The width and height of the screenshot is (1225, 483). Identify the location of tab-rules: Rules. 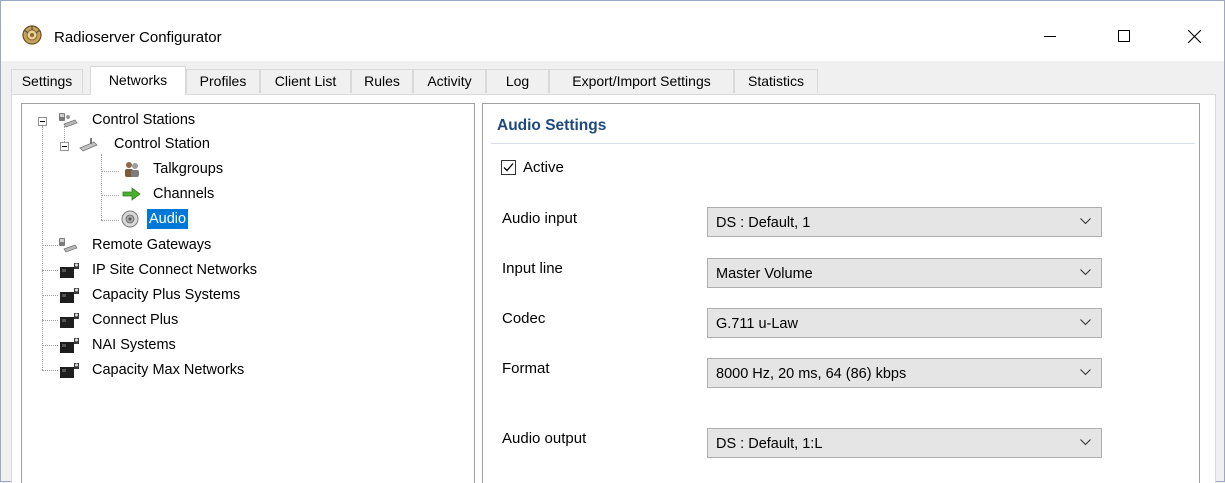
(382, 81).